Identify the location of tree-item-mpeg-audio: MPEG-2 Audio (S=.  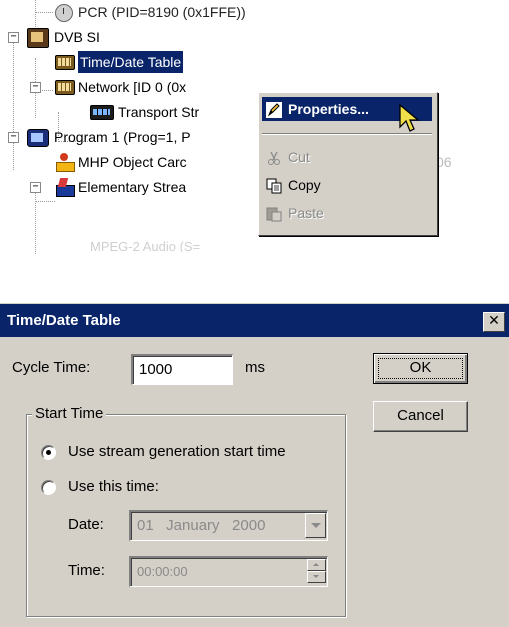
(129, 244).